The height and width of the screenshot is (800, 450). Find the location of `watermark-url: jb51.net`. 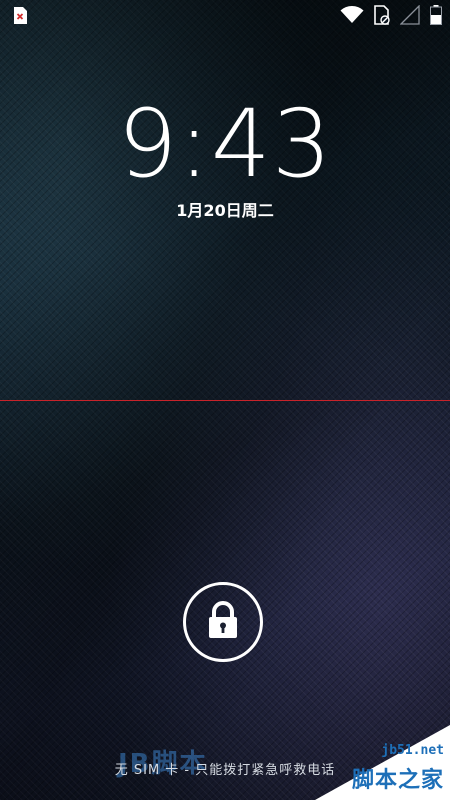

watermark-url: jb51.net is located at coordinates (412, 750).